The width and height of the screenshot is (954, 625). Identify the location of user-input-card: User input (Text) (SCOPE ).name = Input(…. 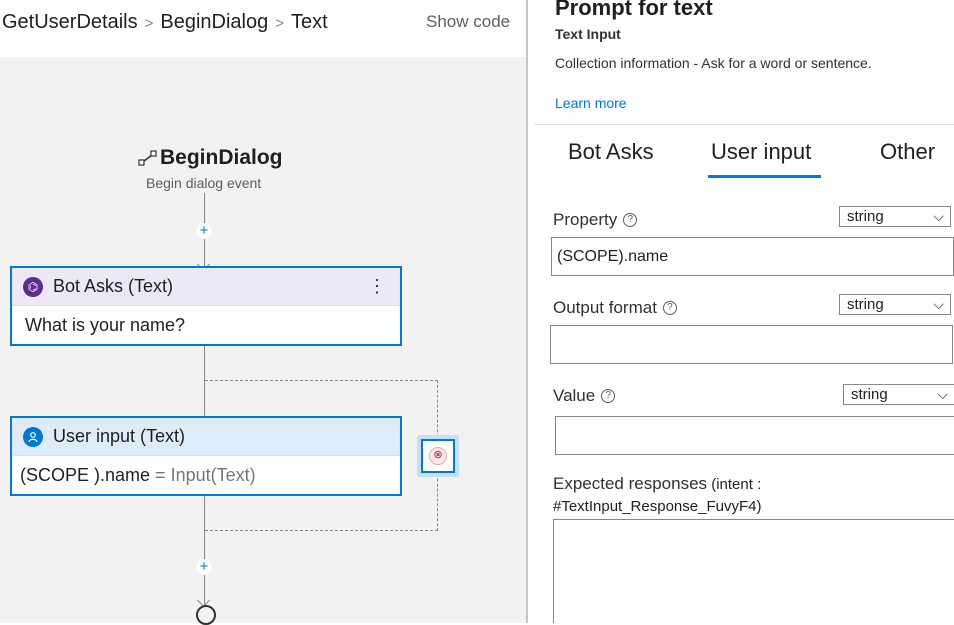
(206, 456).